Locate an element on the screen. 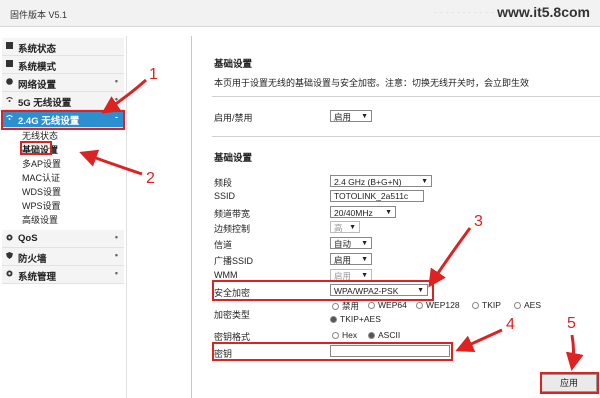 The width and height of the screenshot is (600, 398). radio-label: WEP128 is located at coordinates (443, 305).